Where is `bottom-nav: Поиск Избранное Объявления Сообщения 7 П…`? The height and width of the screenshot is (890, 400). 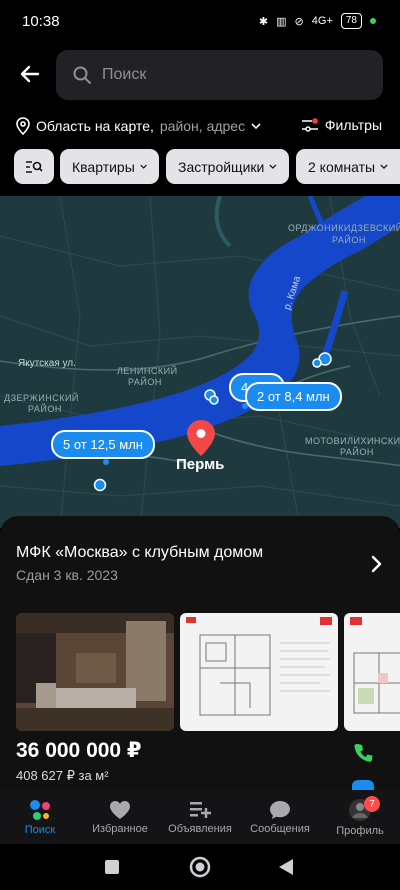 bottom-nav: Поиск Избранное Объявления Сообщения 7 П… is located at coordinates (200, 817).